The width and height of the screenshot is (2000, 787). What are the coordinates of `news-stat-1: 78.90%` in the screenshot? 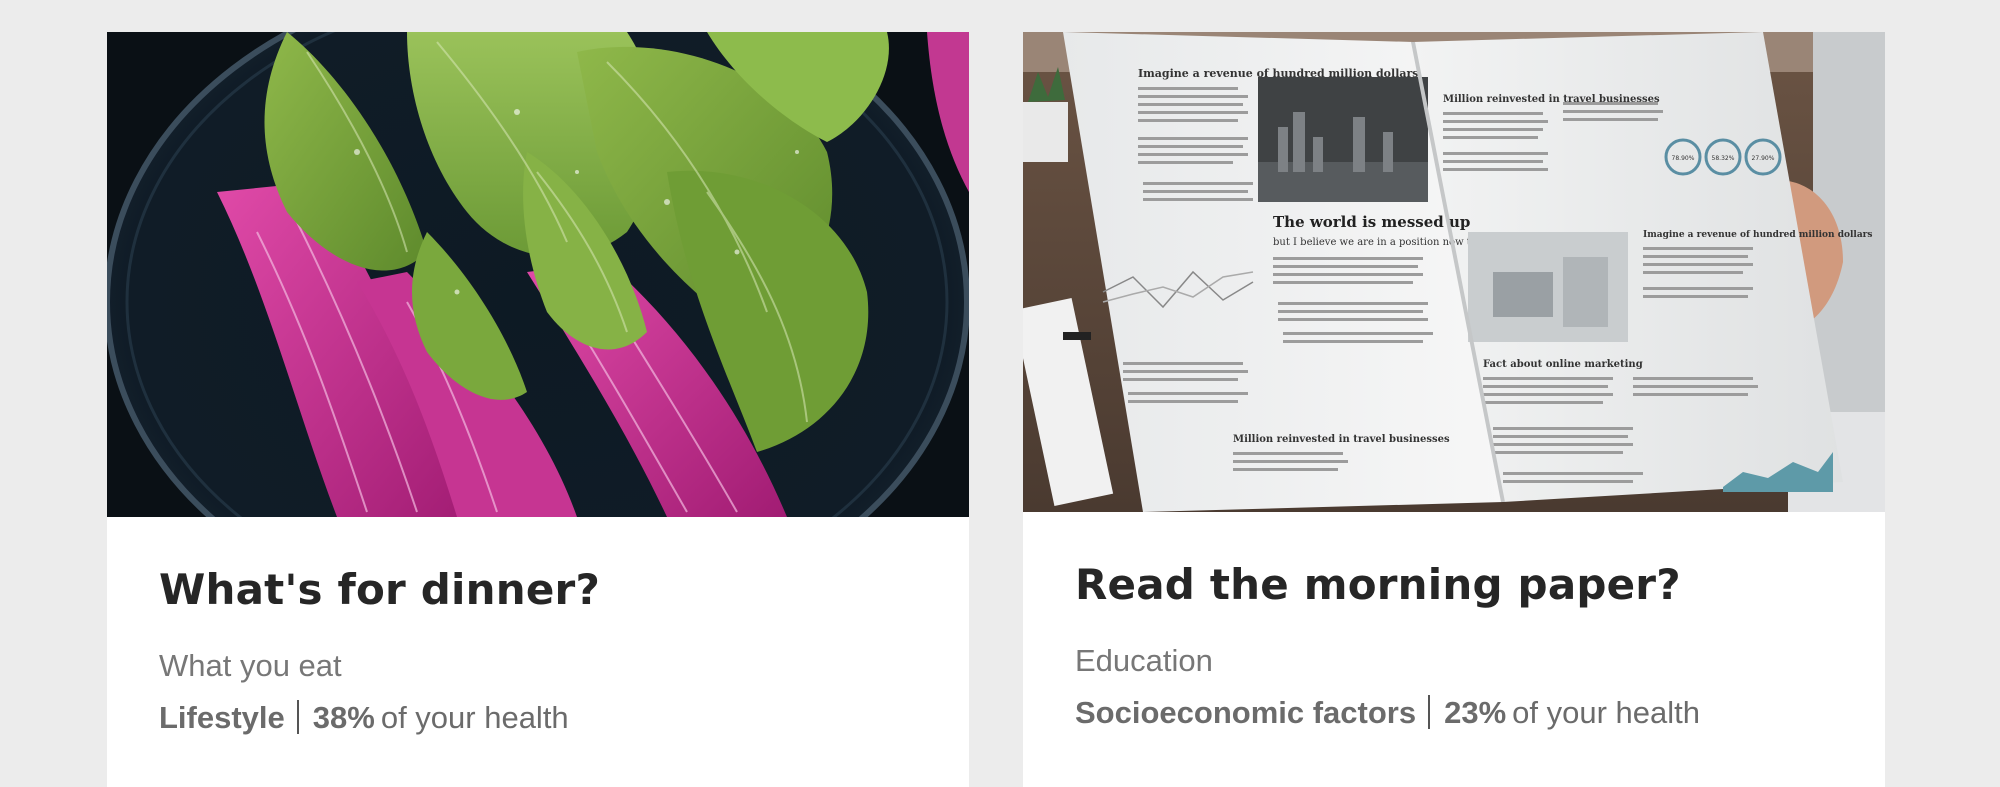 It's located at (1683, 158).